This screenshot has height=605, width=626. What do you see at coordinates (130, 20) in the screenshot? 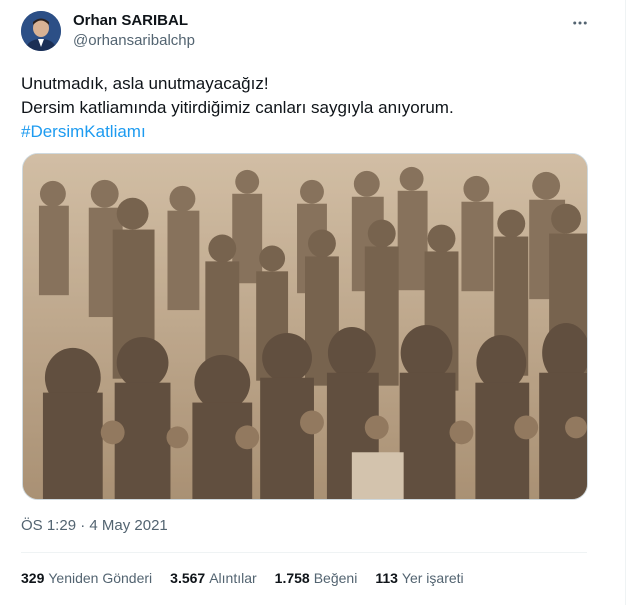
I see `author-name: Orhan SARIBAL` at bounding box center [130, 20].